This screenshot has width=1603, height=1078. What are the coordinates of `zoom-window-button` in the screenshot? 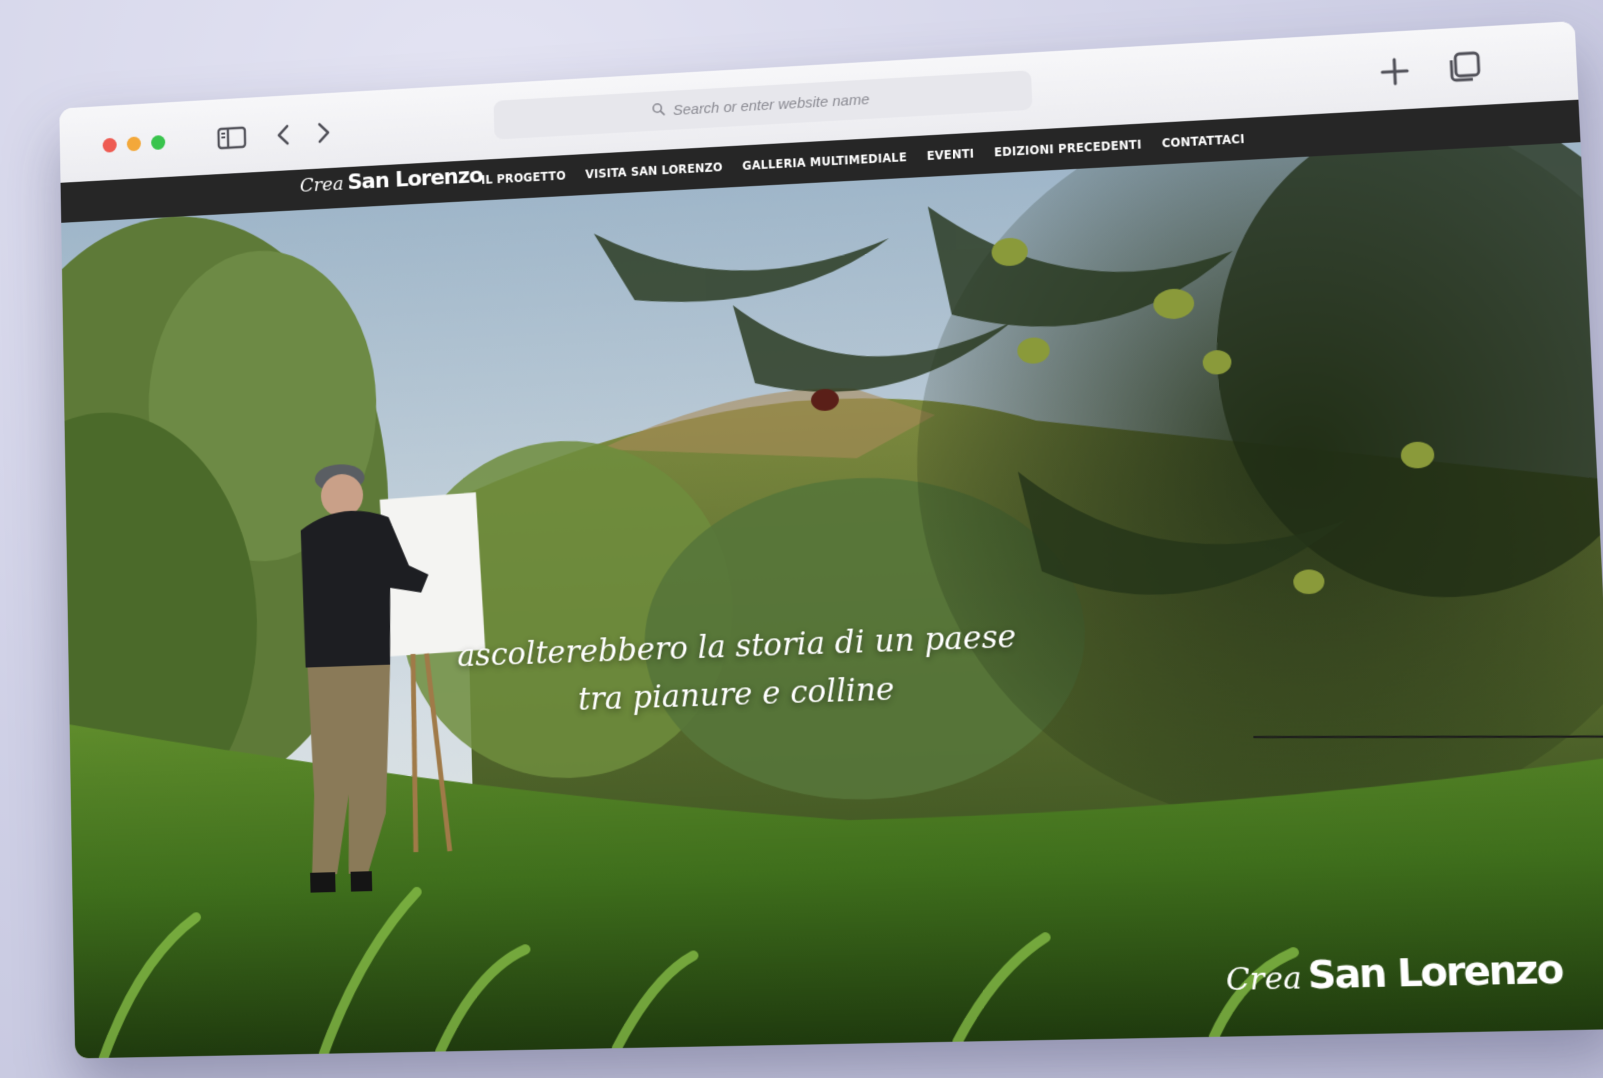 It's located at (158, 142).